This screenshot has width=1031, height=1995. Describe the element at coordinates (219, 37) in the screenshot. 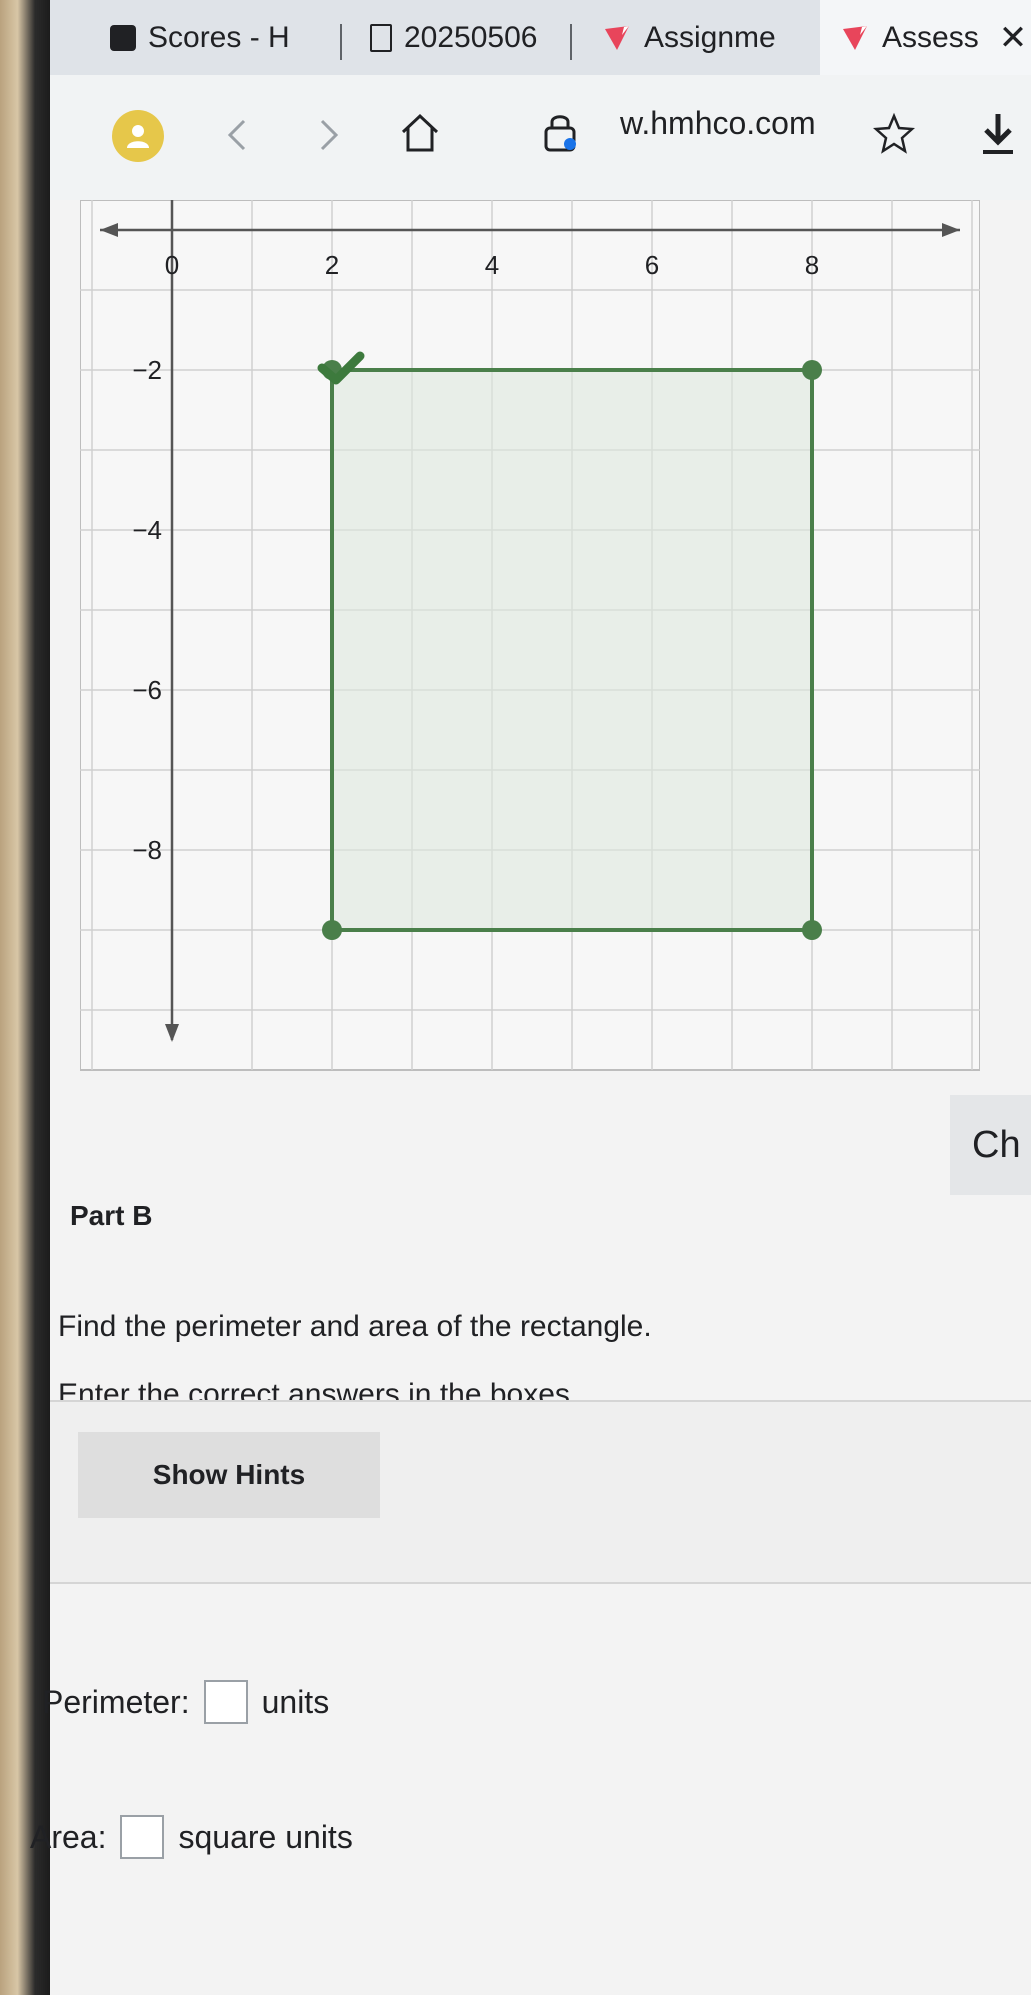

I see `tab-label: Scores - H` at that location.